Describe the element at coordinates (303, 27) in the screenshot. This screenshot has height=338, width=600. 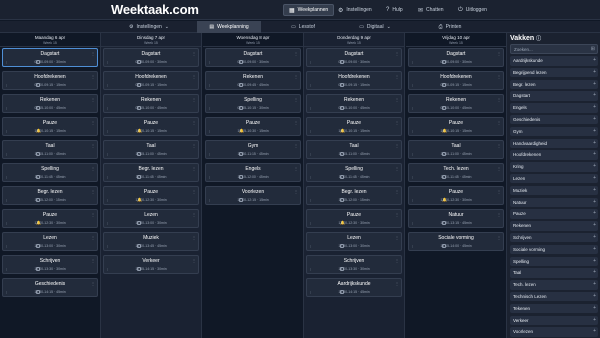
I see `tab-lesstof: ▭ Lesstof` at that location.